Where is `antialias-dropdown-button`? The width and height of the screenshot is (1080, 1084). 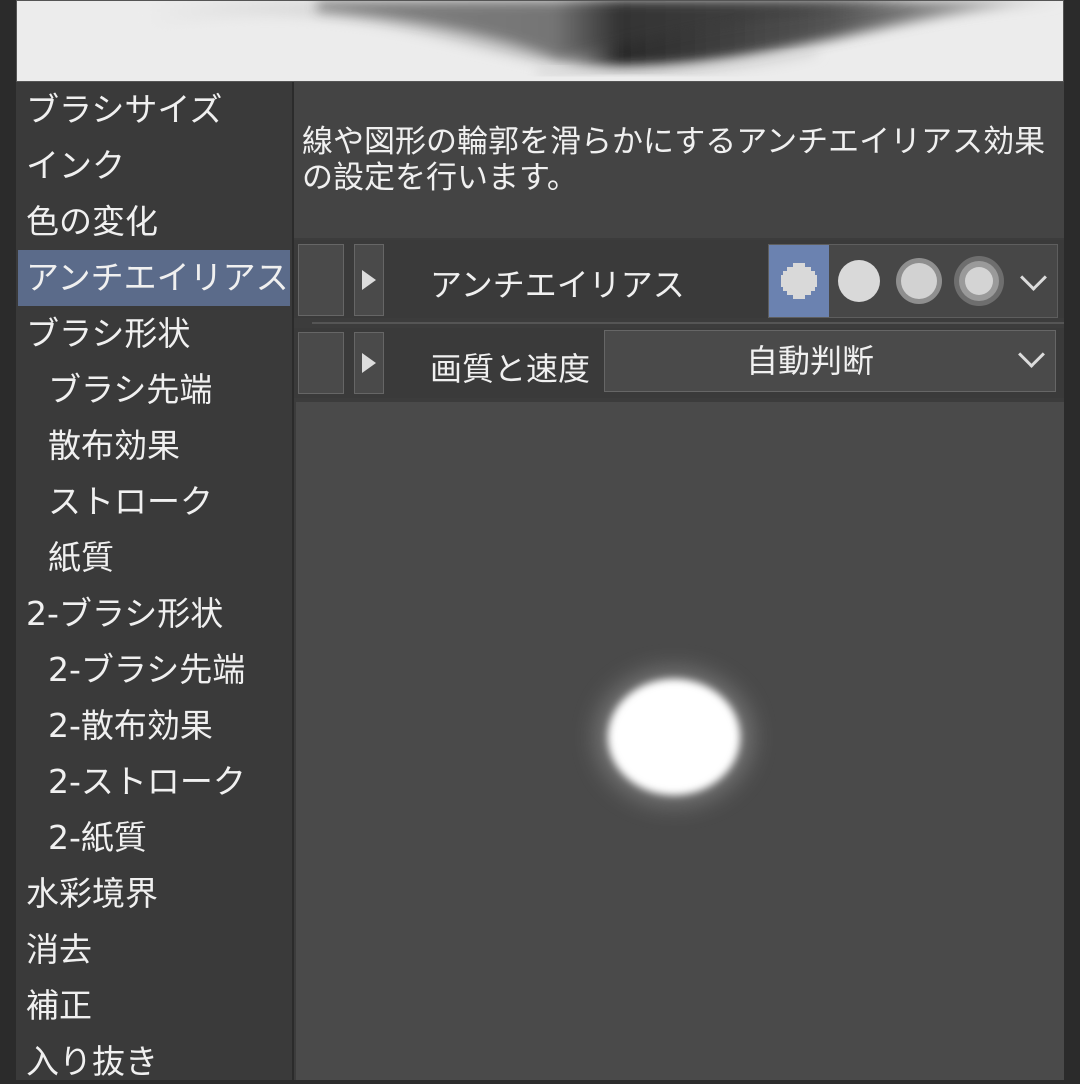
antialias-dropdown-button is located at coordinates (1033, 281).